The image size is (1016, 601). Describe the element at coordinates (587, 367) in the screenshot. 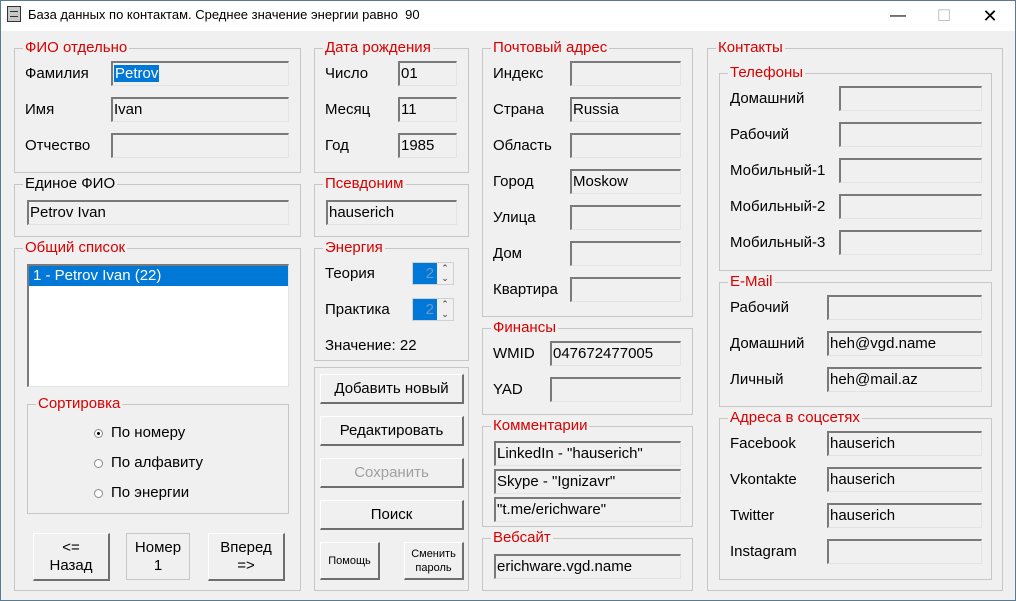

I see `finance-group: Финансы WMID 047672477005 YAD` at that location.